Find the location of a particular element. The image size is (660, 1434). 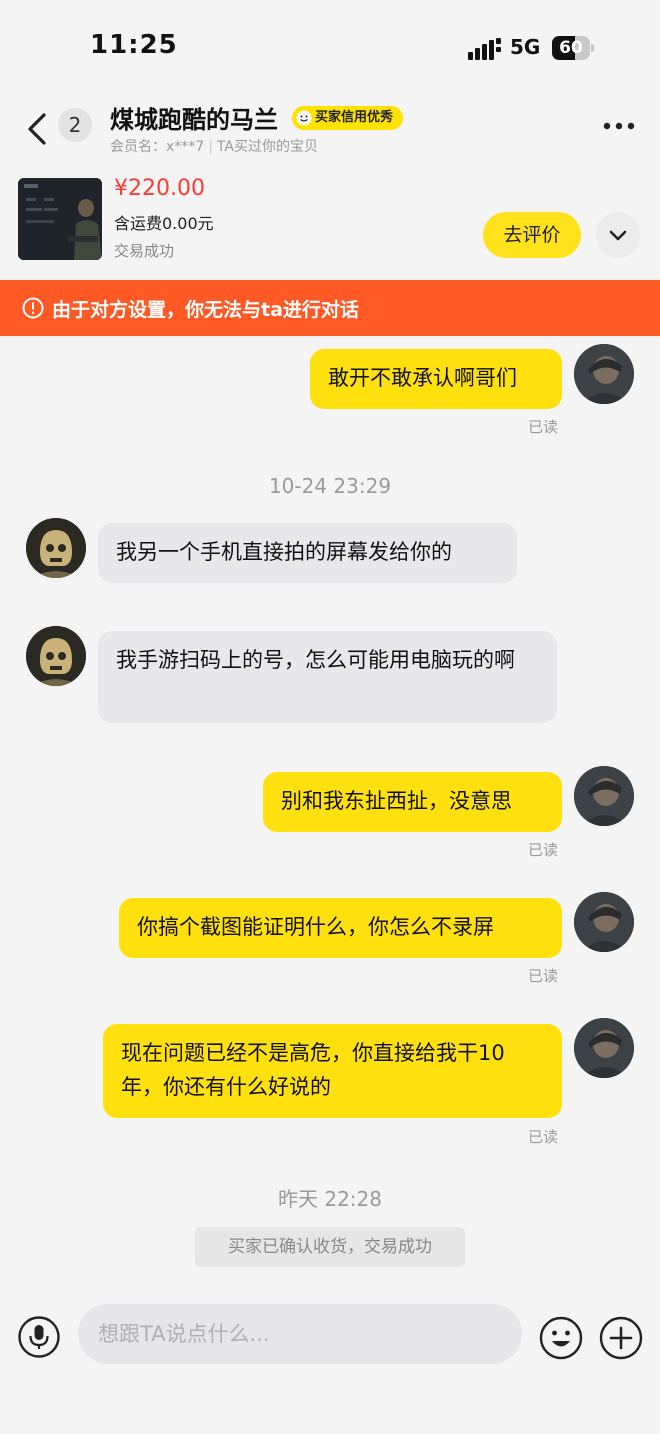

status-bar: 11:25 5G 60 is located at coordinates (330, 45).